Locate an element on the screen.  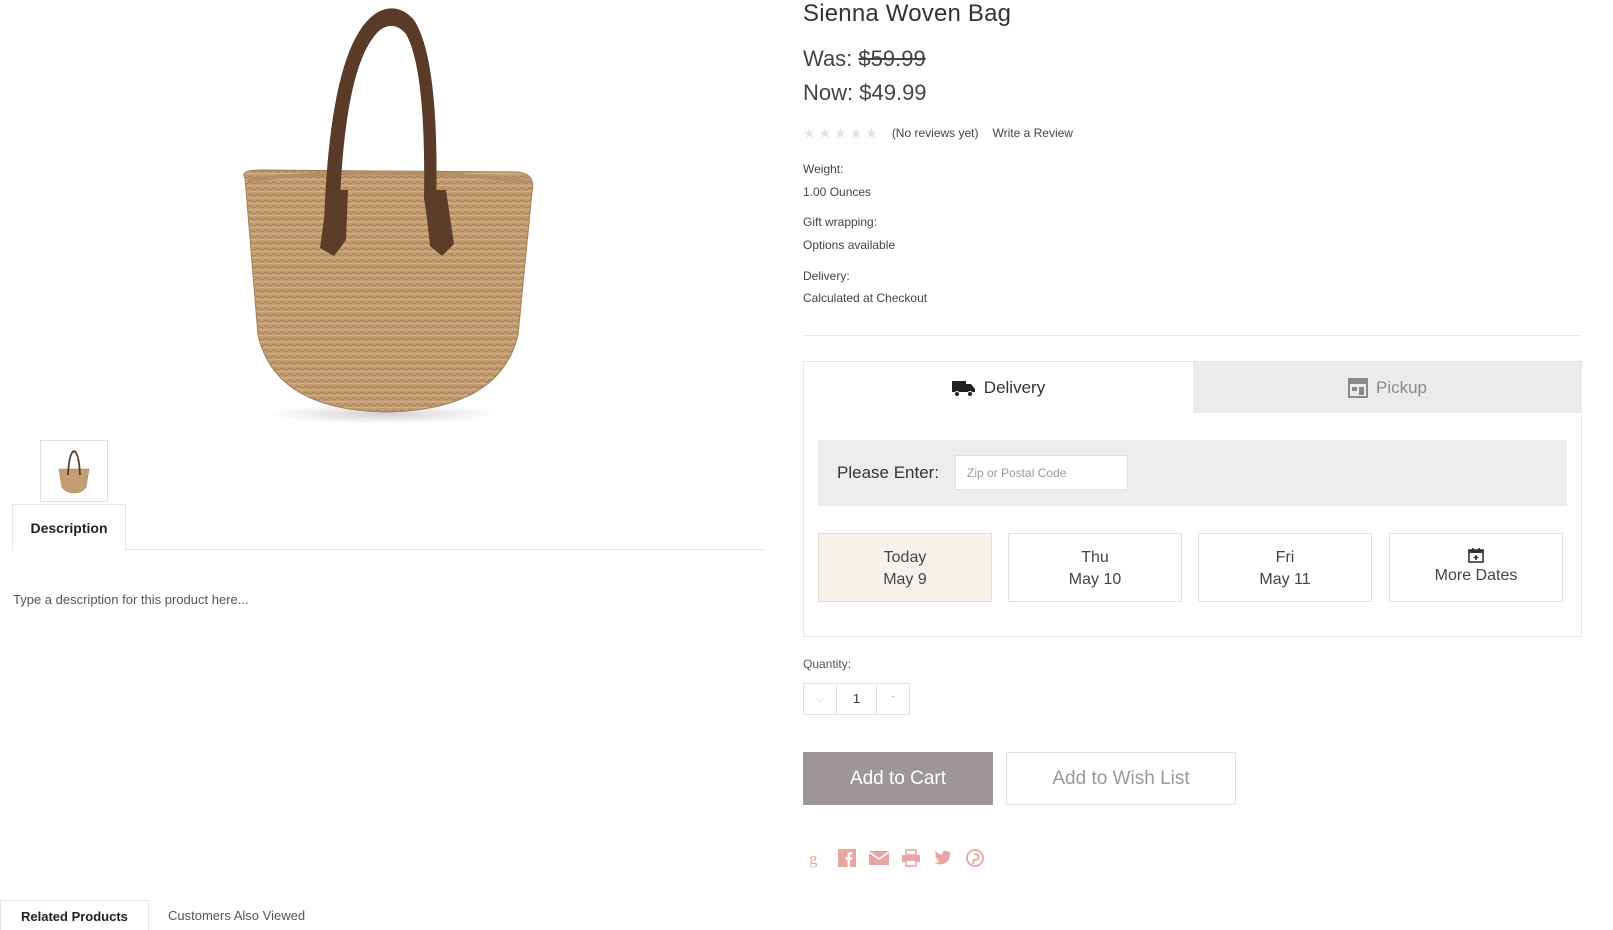
date-option-thu: Thu May 10 is located at coordinates (1095, 567).